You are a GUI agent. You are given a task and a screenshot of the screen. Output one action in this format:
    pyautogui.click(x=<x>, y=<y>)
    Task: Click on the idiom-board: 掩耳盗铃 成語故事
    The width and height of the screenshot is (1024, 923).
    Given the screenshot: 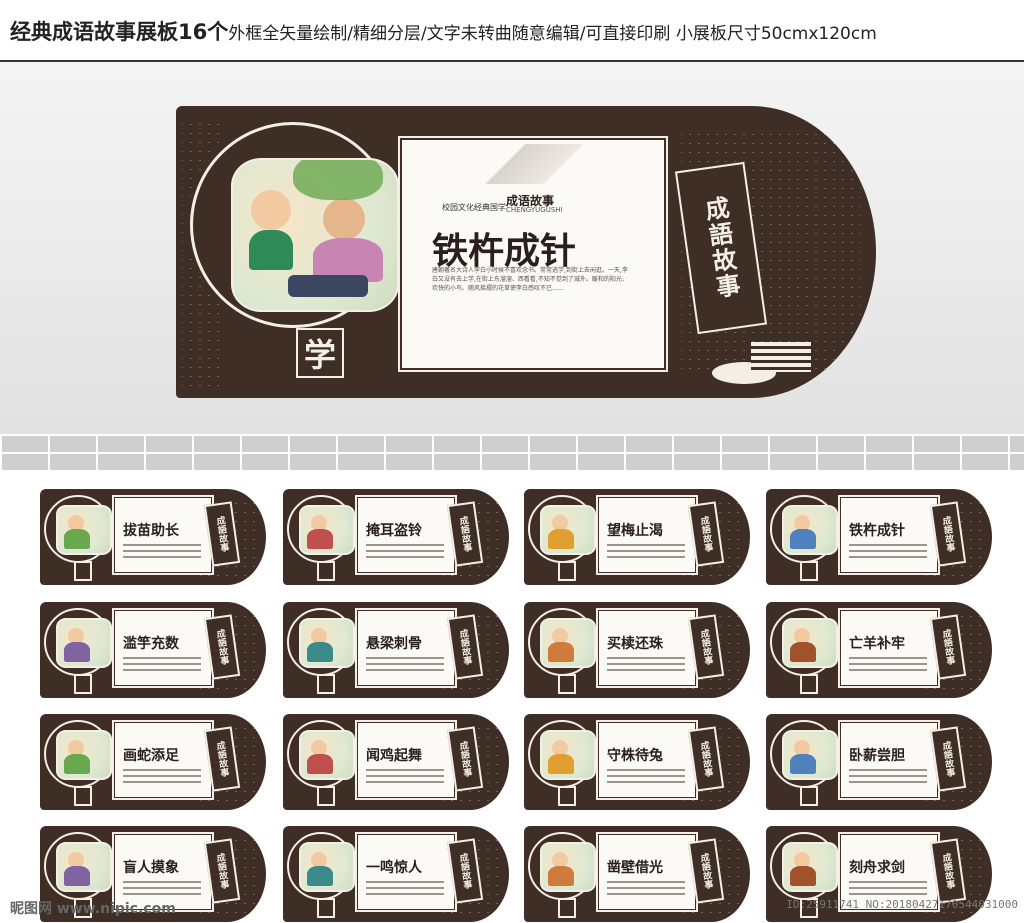 What is the action you would take?
    pyautogui.click(x=396, y=537)
    